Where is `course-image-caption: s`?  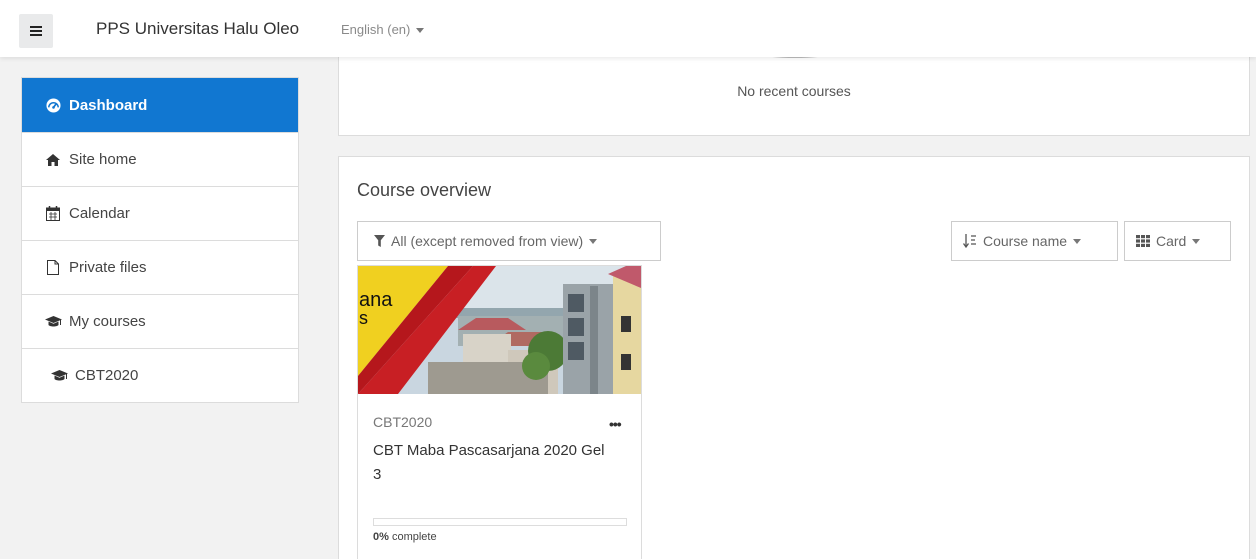 course-image-caption: s is located at coordinates (363, 318).